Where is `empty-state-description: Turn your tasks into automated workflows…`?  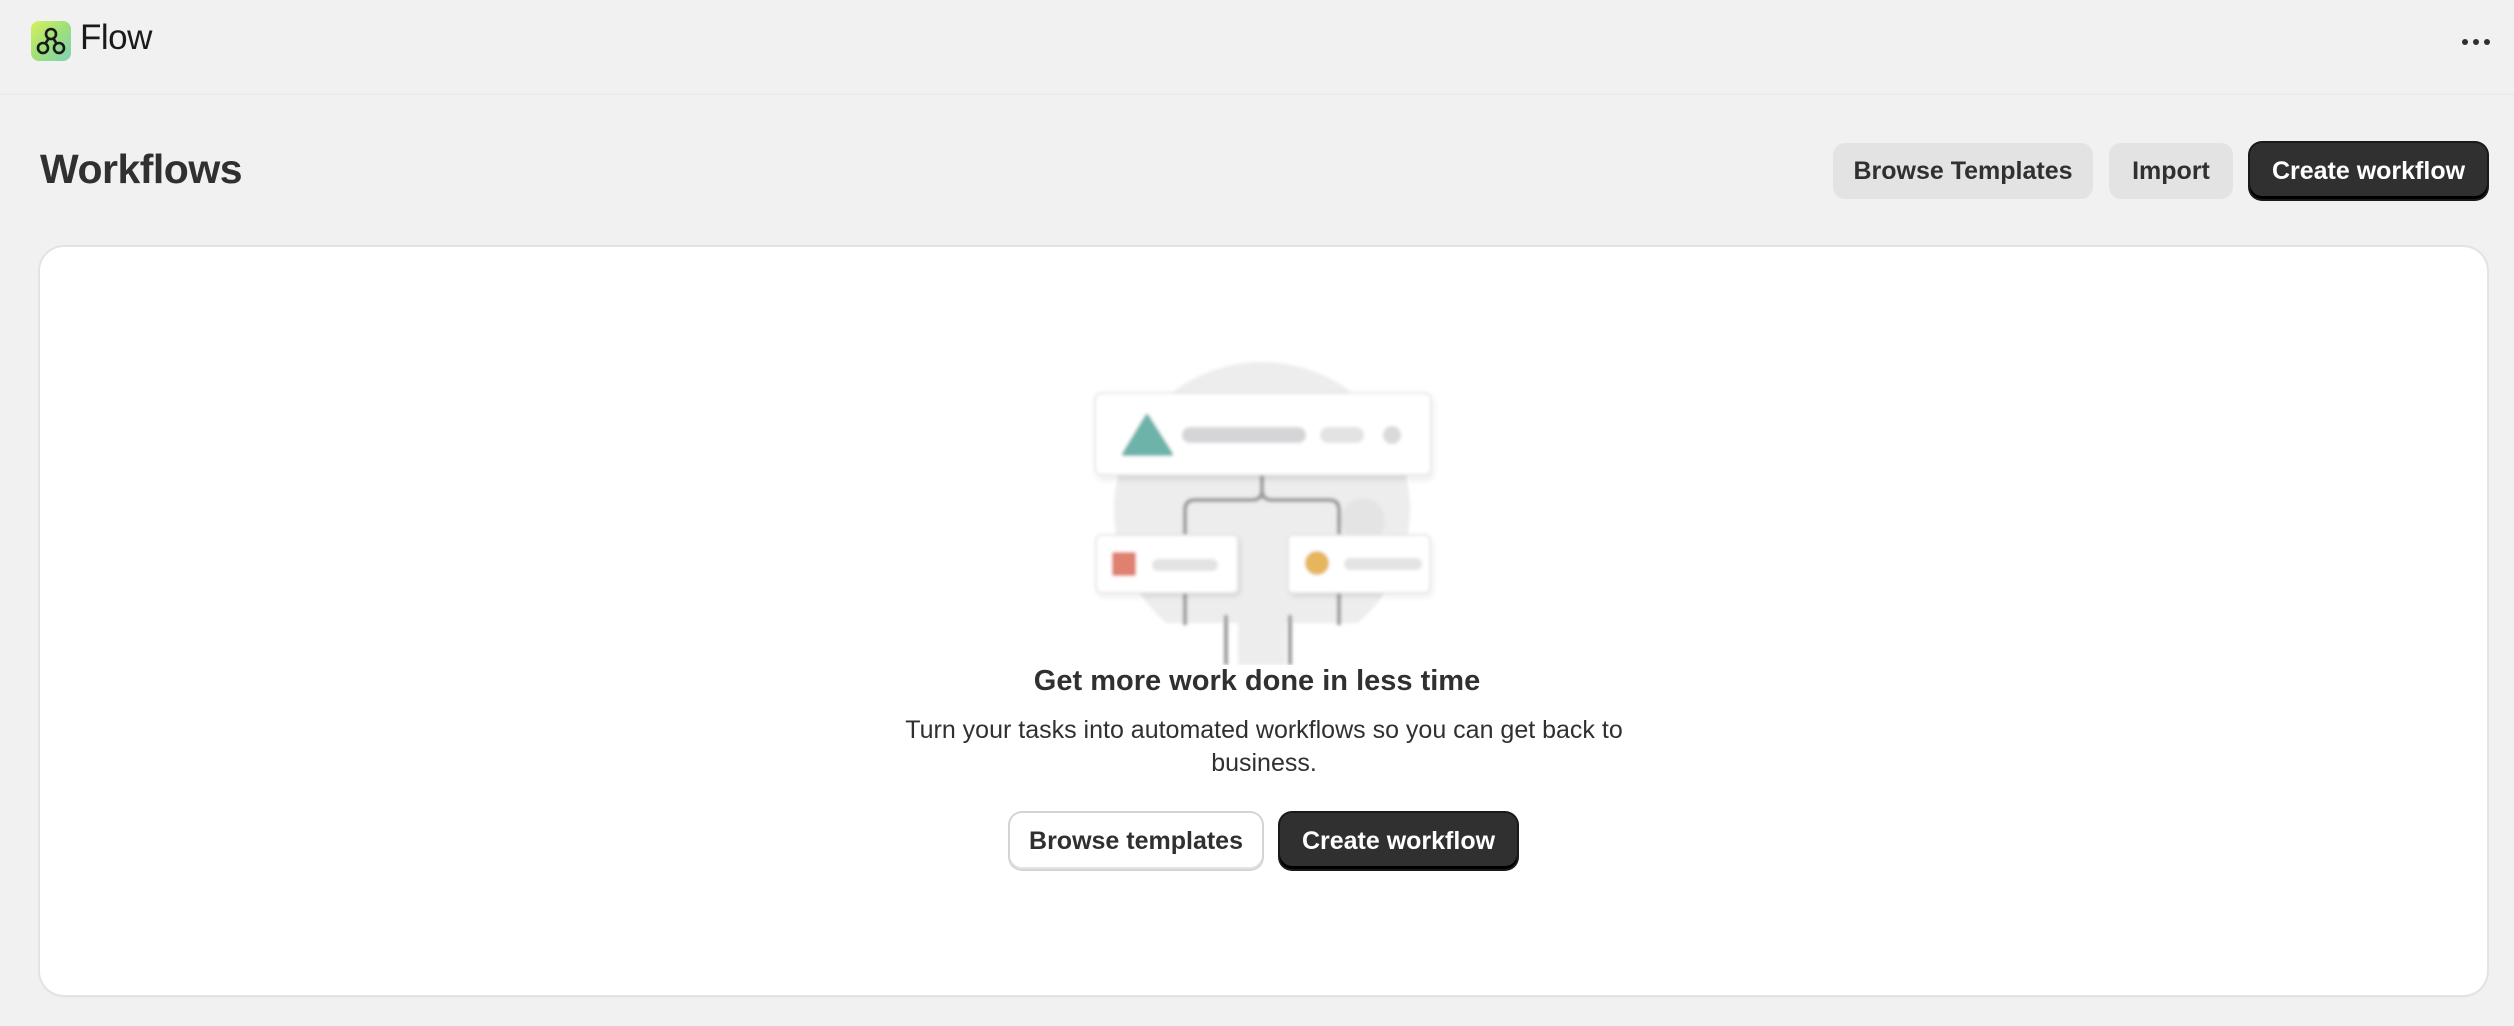
empty-state-description: Turn your tasks into automated workflows… is located at coordinates (1264, 746).